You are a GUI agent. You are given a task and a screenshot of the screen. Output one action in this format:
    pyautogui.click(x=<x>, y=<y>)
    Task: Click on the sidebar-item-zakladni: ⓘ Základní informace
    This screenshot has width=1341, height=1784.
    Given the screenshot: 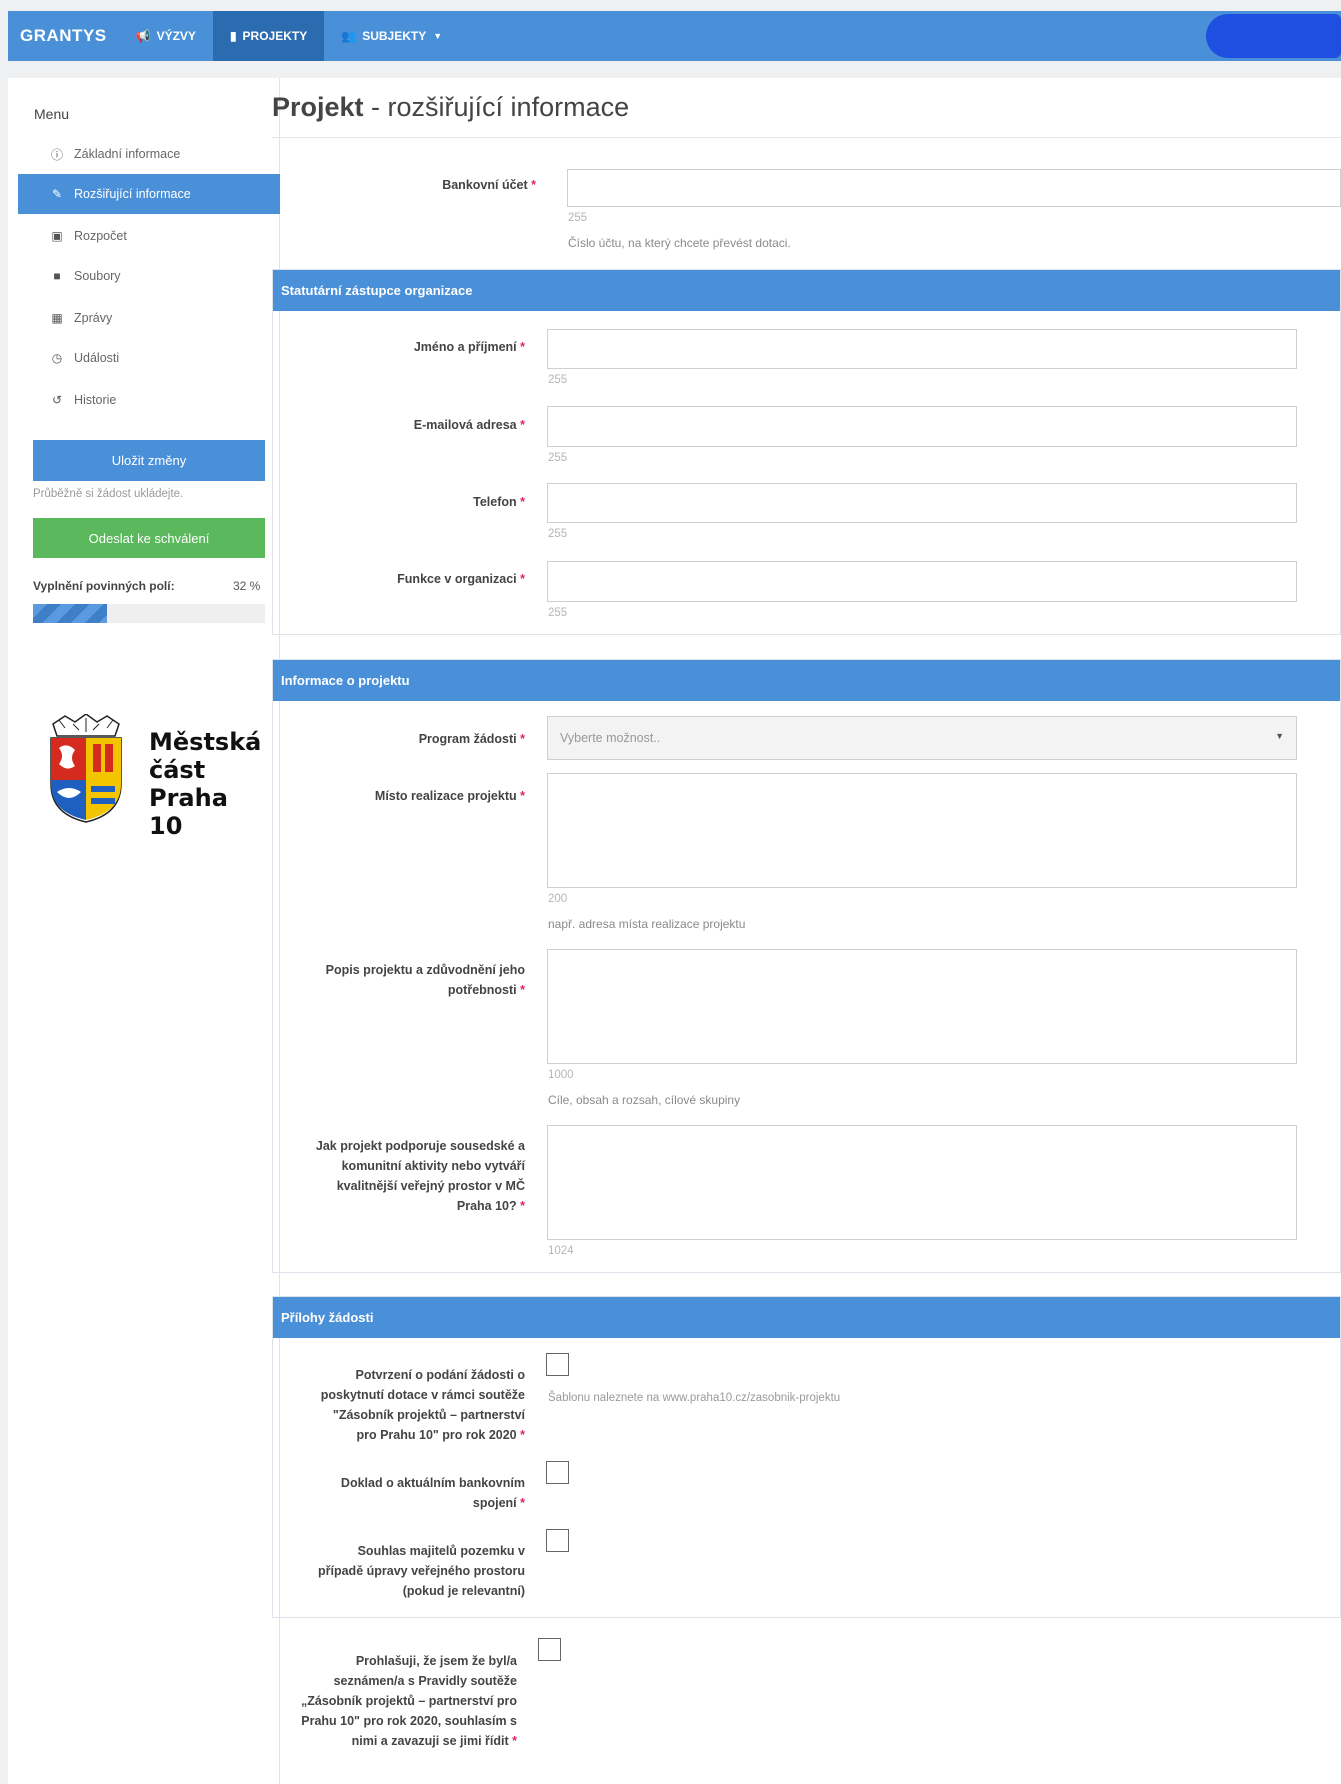 What is the action you would take?
    pyautogui.click(x=149, y=154)
    